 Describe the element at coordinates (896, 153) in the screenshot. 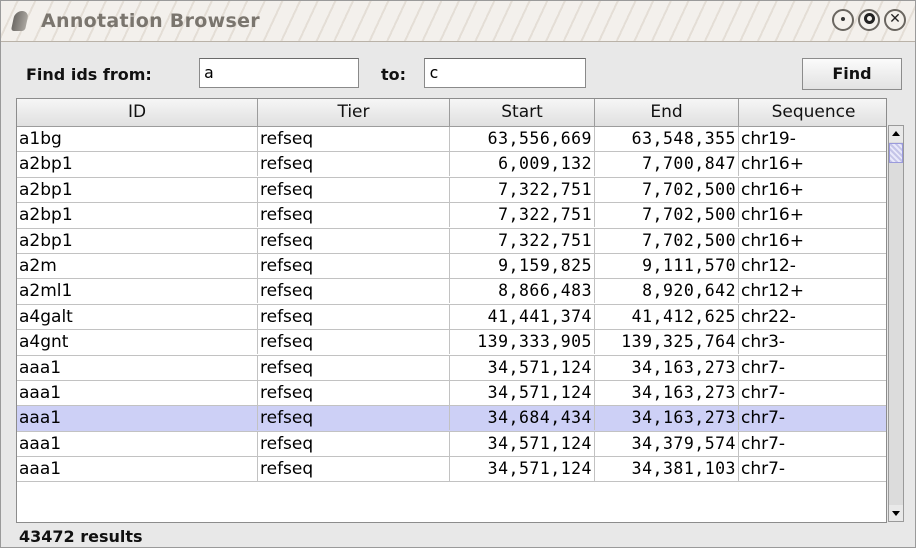

I see `scroll-thumb` at that location.